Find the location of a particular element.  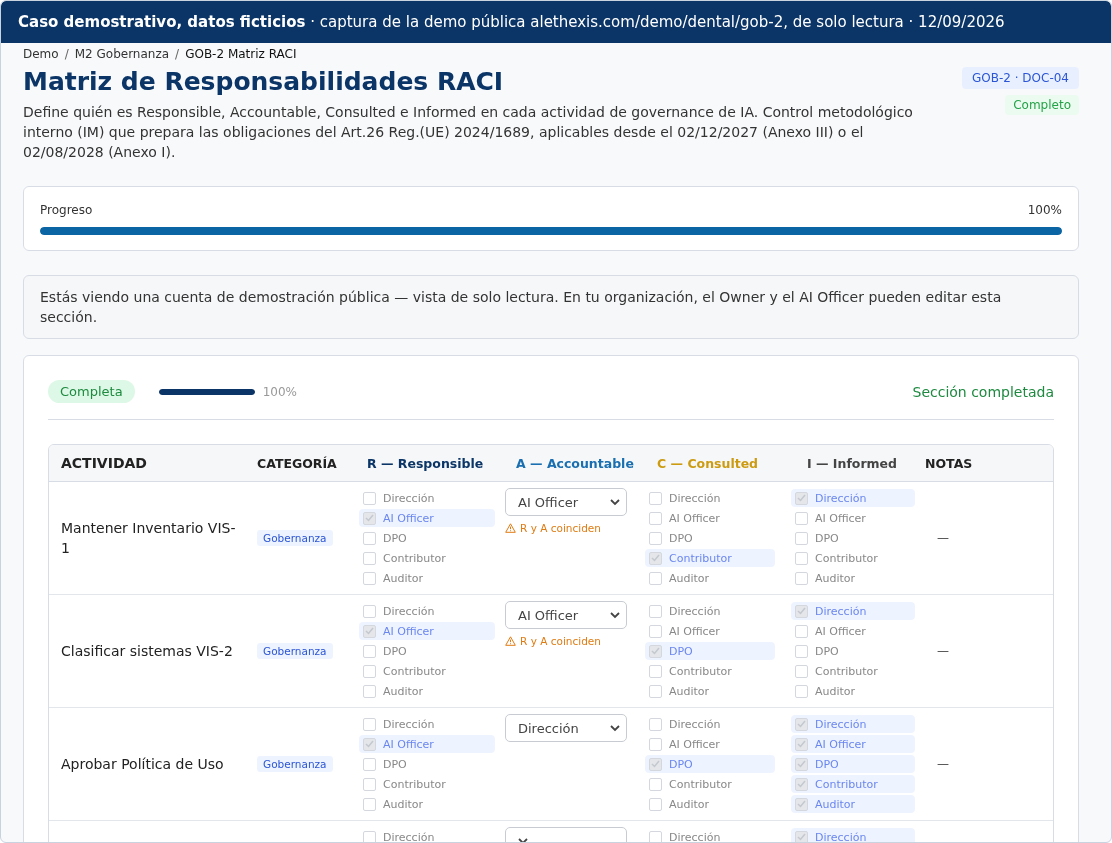

column-header: ACTIVIDAD is located at coordinates (104, 463).